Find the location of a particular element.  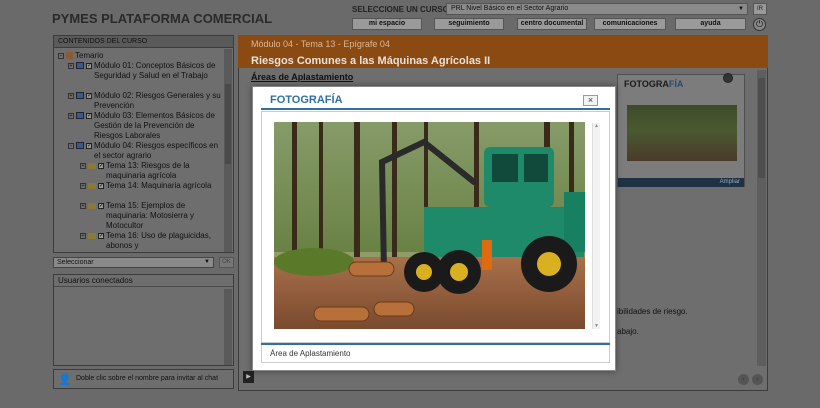

panel-header: Usuarios conectados is located at coordinates (143, 281).